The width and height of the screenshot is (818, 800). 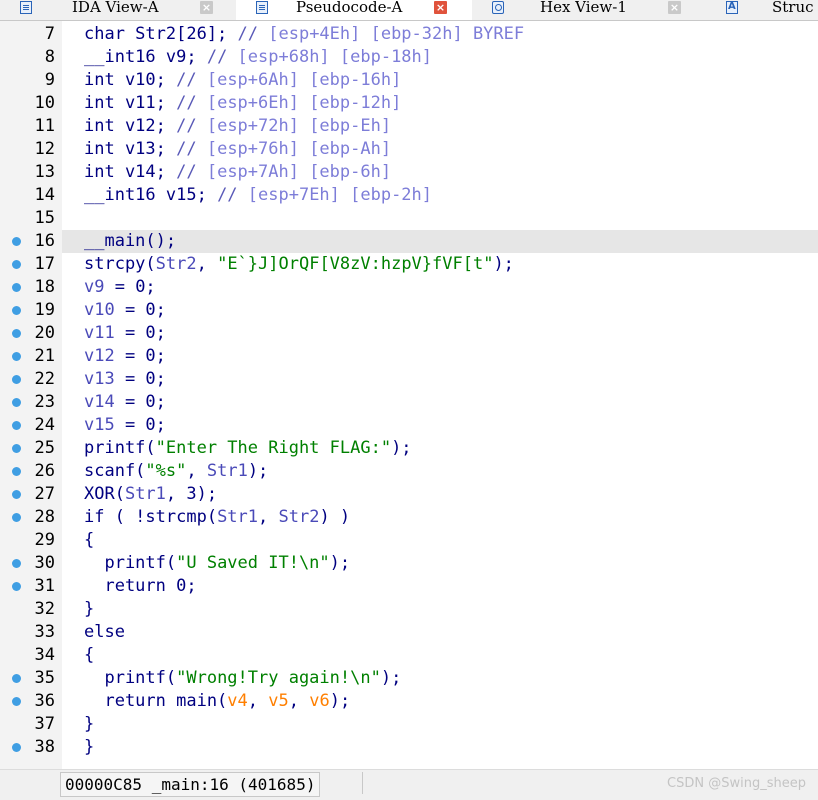 I want to click on line-number: 36, so click(x=44, y=701).